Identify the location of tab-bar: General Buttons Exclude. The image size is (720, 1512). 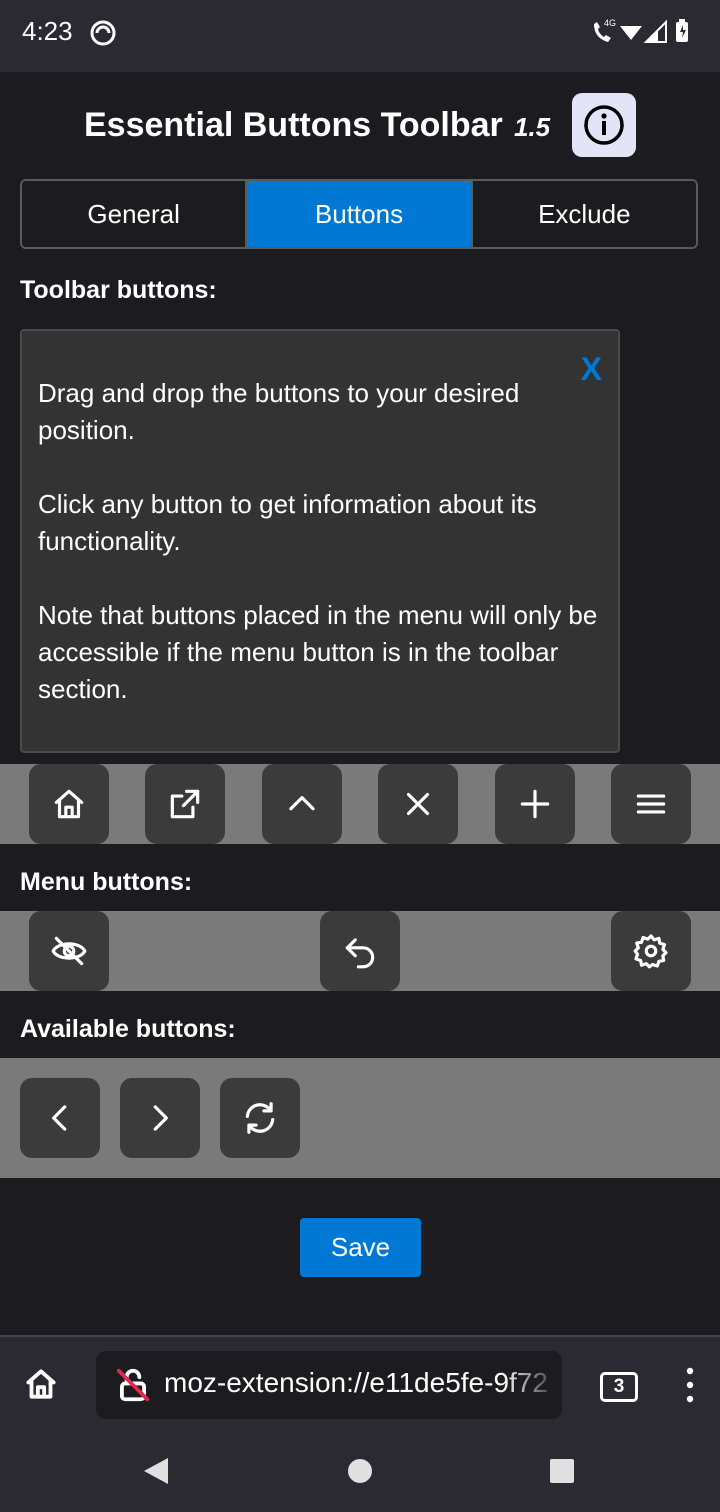
(359, 214).